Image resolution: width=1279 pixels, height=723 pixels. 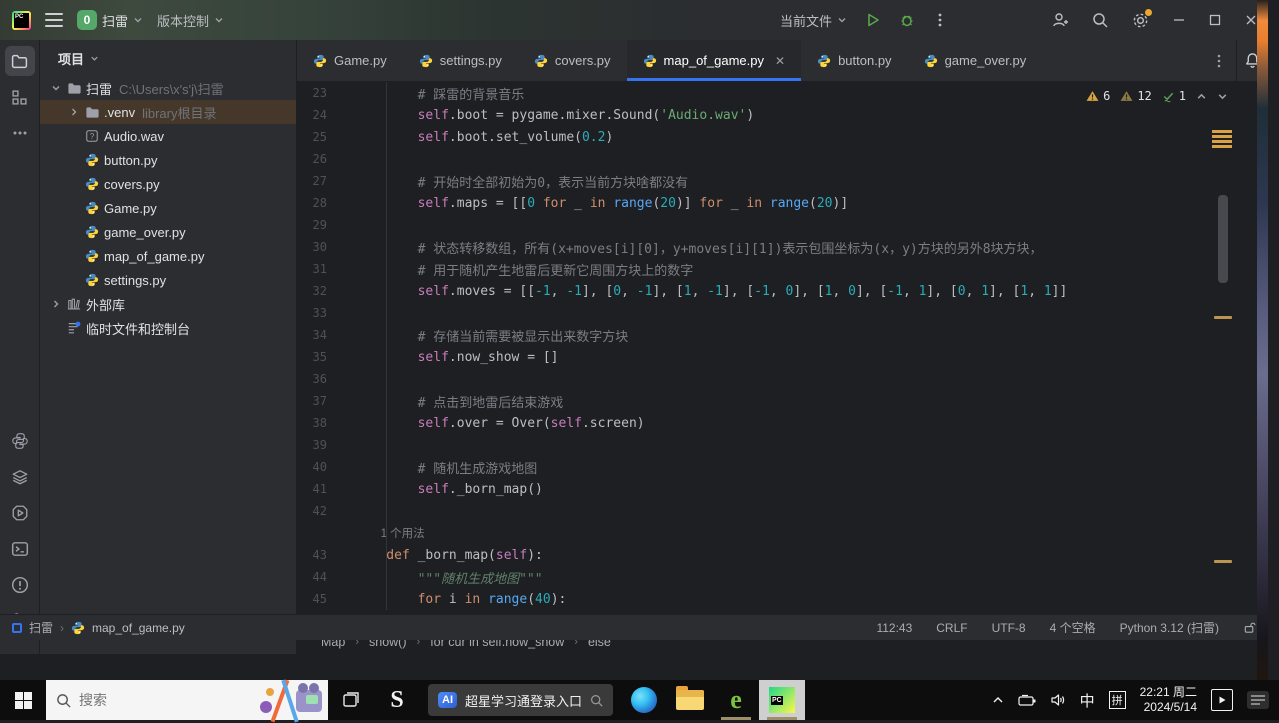 What do you see at coordinates (110, 20) in the screenshot?
I see `project-widget: 0 扫雷` at bounding box center [110, 20].